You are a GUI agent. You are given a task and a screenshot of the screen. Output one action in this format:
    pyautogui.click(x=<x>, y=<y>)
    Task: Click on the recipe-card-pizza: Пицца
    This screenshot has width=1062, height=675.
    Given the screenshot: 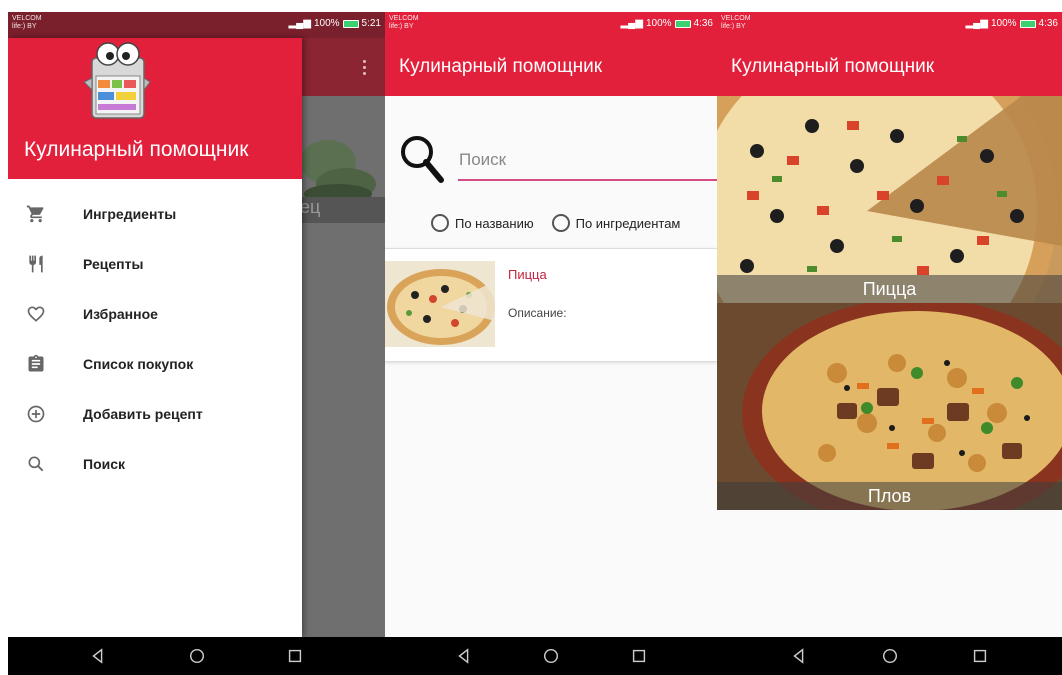 What is the action you would take?
    pyautogui.click(x=889, y=199)
    